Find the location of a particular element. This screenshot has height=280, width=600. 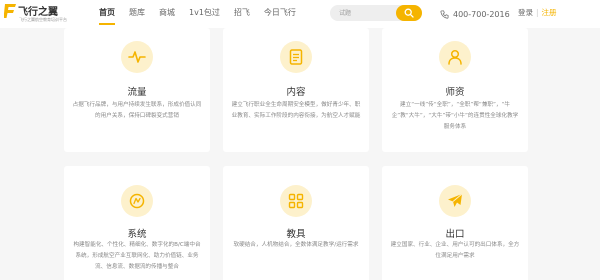

feature-card-teaching-tools: 教具 软硬结合，人机物结合，全数体满足教学/运行需求 is located at coordinates (296, 223).